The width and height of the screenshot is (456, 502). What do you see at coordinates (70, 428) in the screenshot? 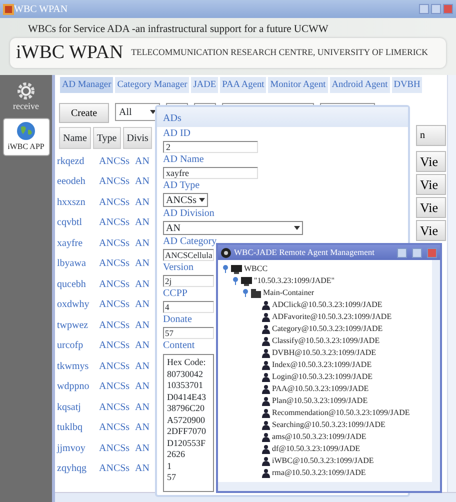
I see `table-cell-text: tuklbq` at bounding box center [70, 428].